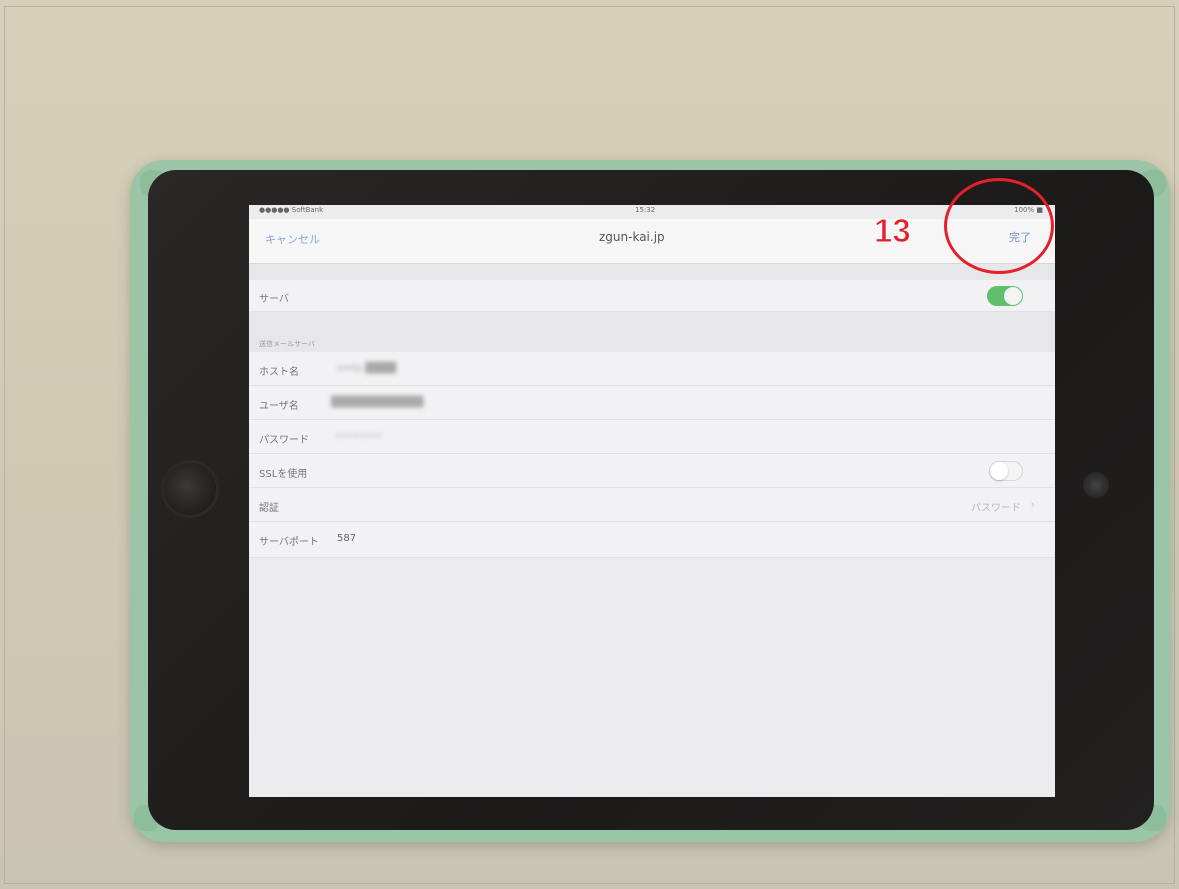 The width and height of the screenshot is (1179, 889). What do you see at coordinates (377, 402) in the screenshot?
I see `username-value: ████████████` at bounding box center [377, 402].